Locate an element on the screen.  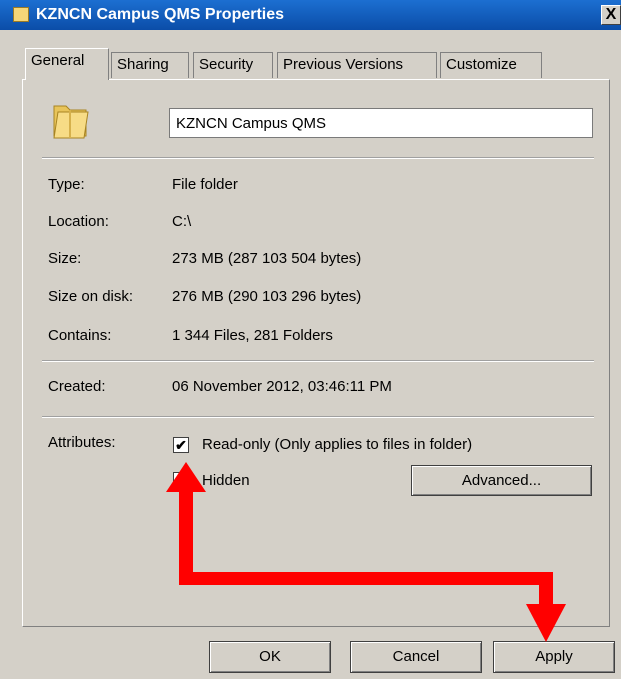
size-on-disk-value: 276 MB (290 103 296 bytes) is located at coordinates (267, 296).